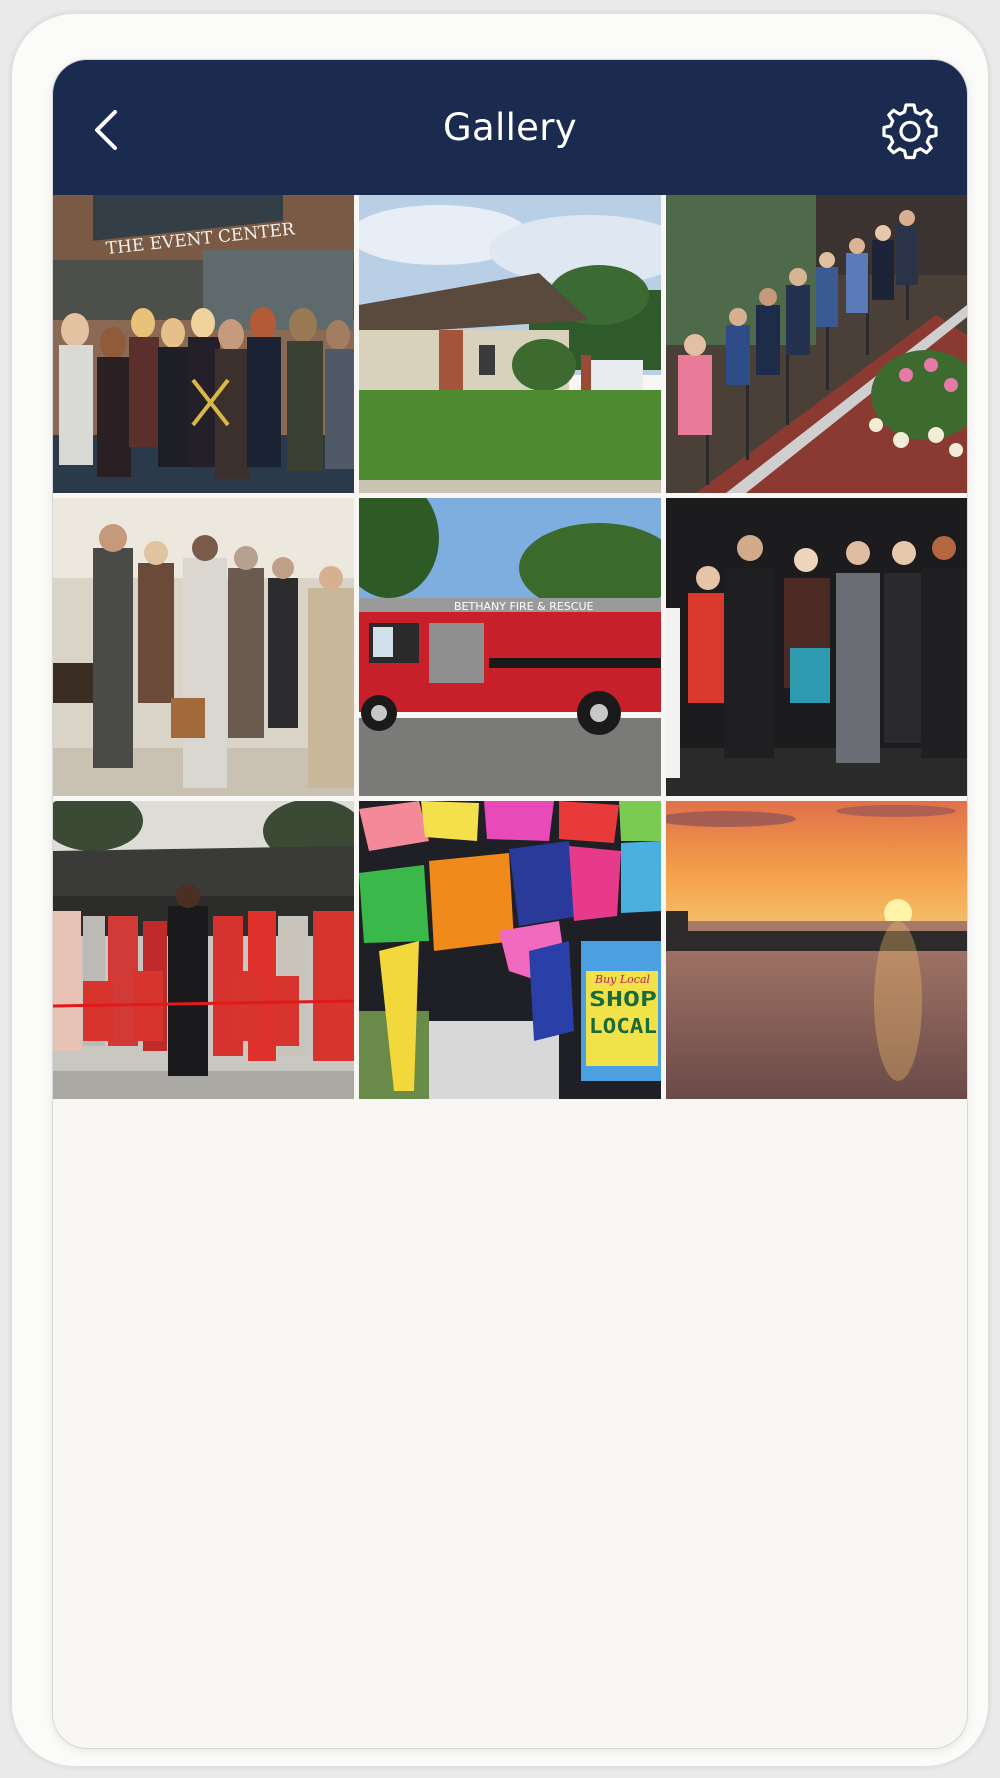  Describe the element at coordinates (203, 344) in the screenshot. I see `gallery-photo-event-center: THE EVENT CENTER` at that location.